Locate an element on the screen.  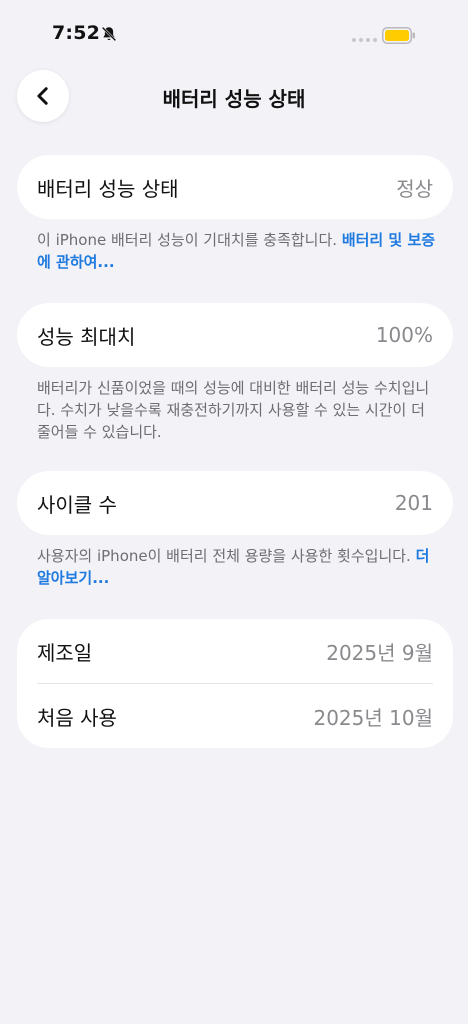
dates-card: 제조일 2025년 9월 처음 사용 2025년 10월 is located at coordinates (235, 683).